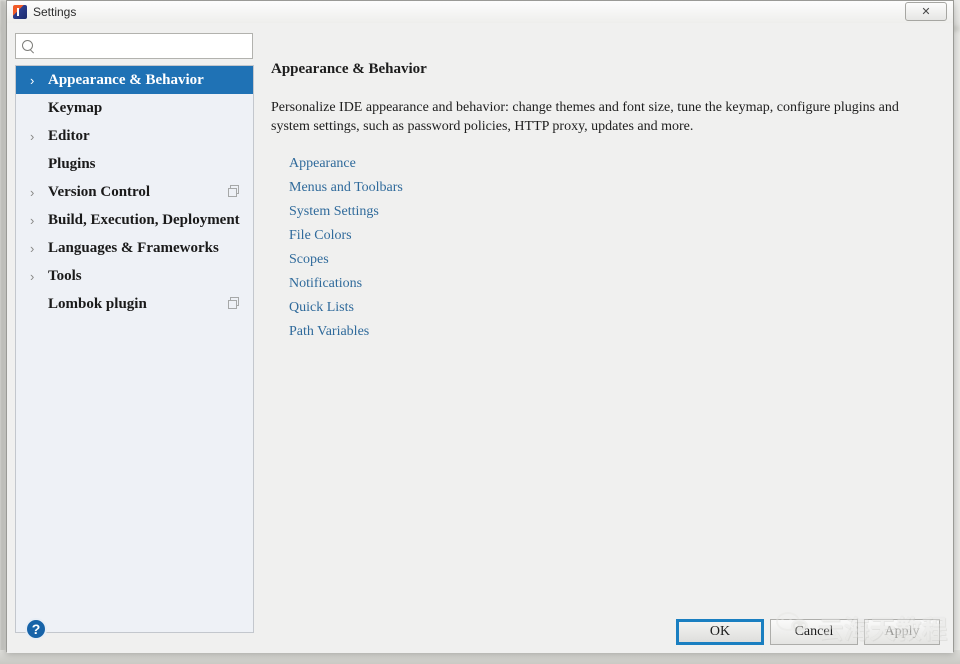 This screenshot has width=960, height=664. Describe the element at coordinates (65, 275) in the screenshot. I see `sidebar-item-label: Tools` at that location.